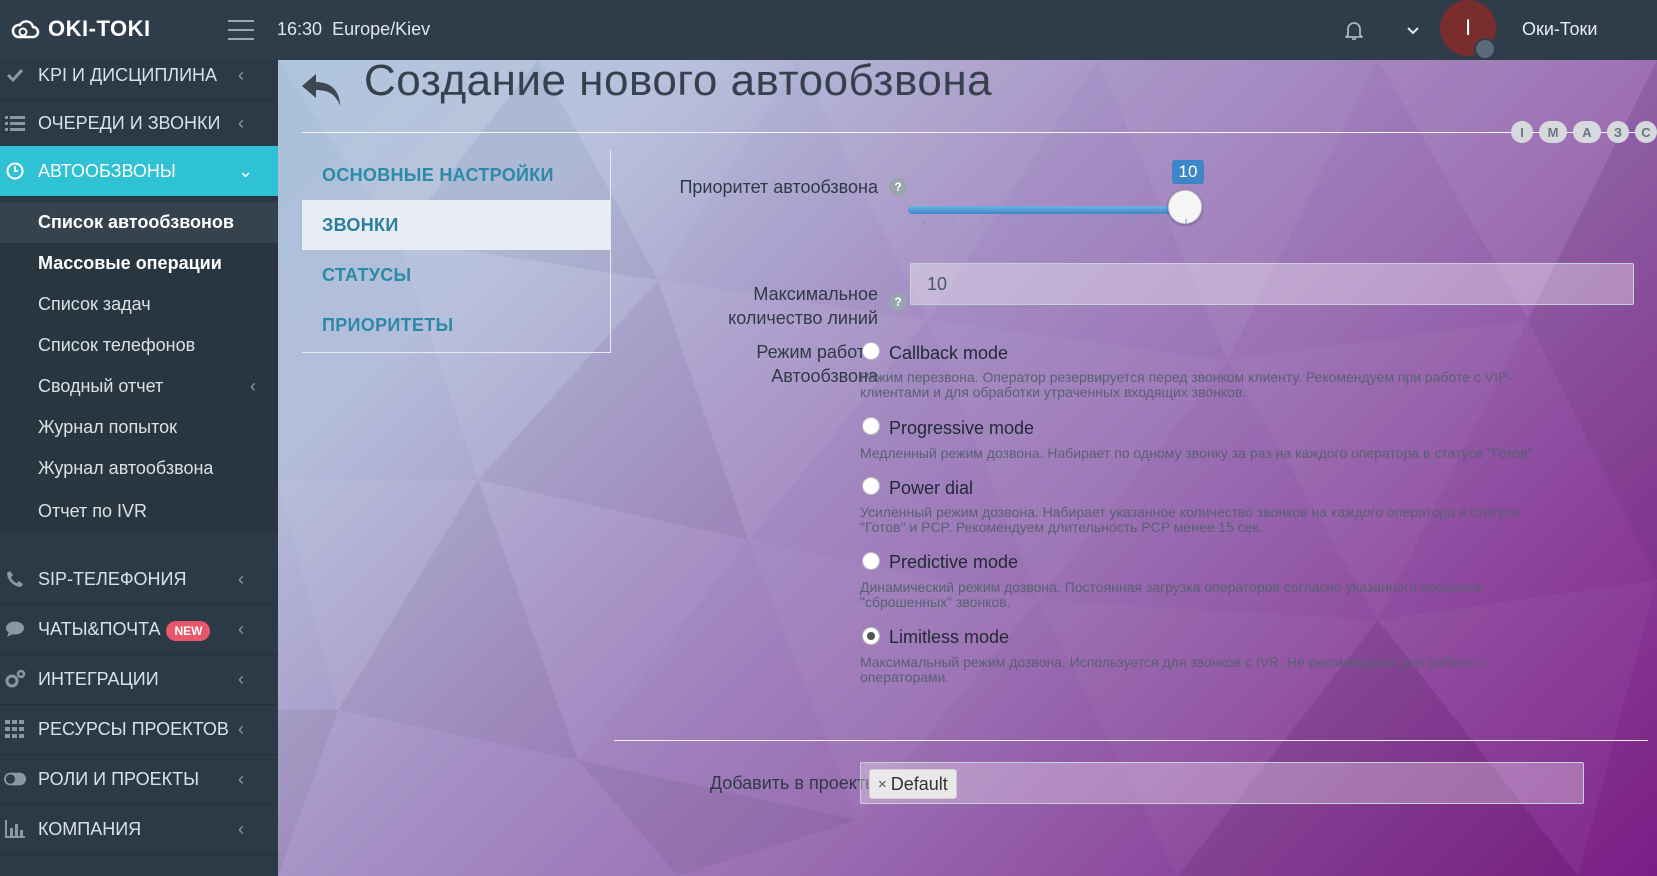  What do you see at coordinates (1222, 783) in the screenshot?
I see `projects-select: × Default` at bounding box center [1222, 783].